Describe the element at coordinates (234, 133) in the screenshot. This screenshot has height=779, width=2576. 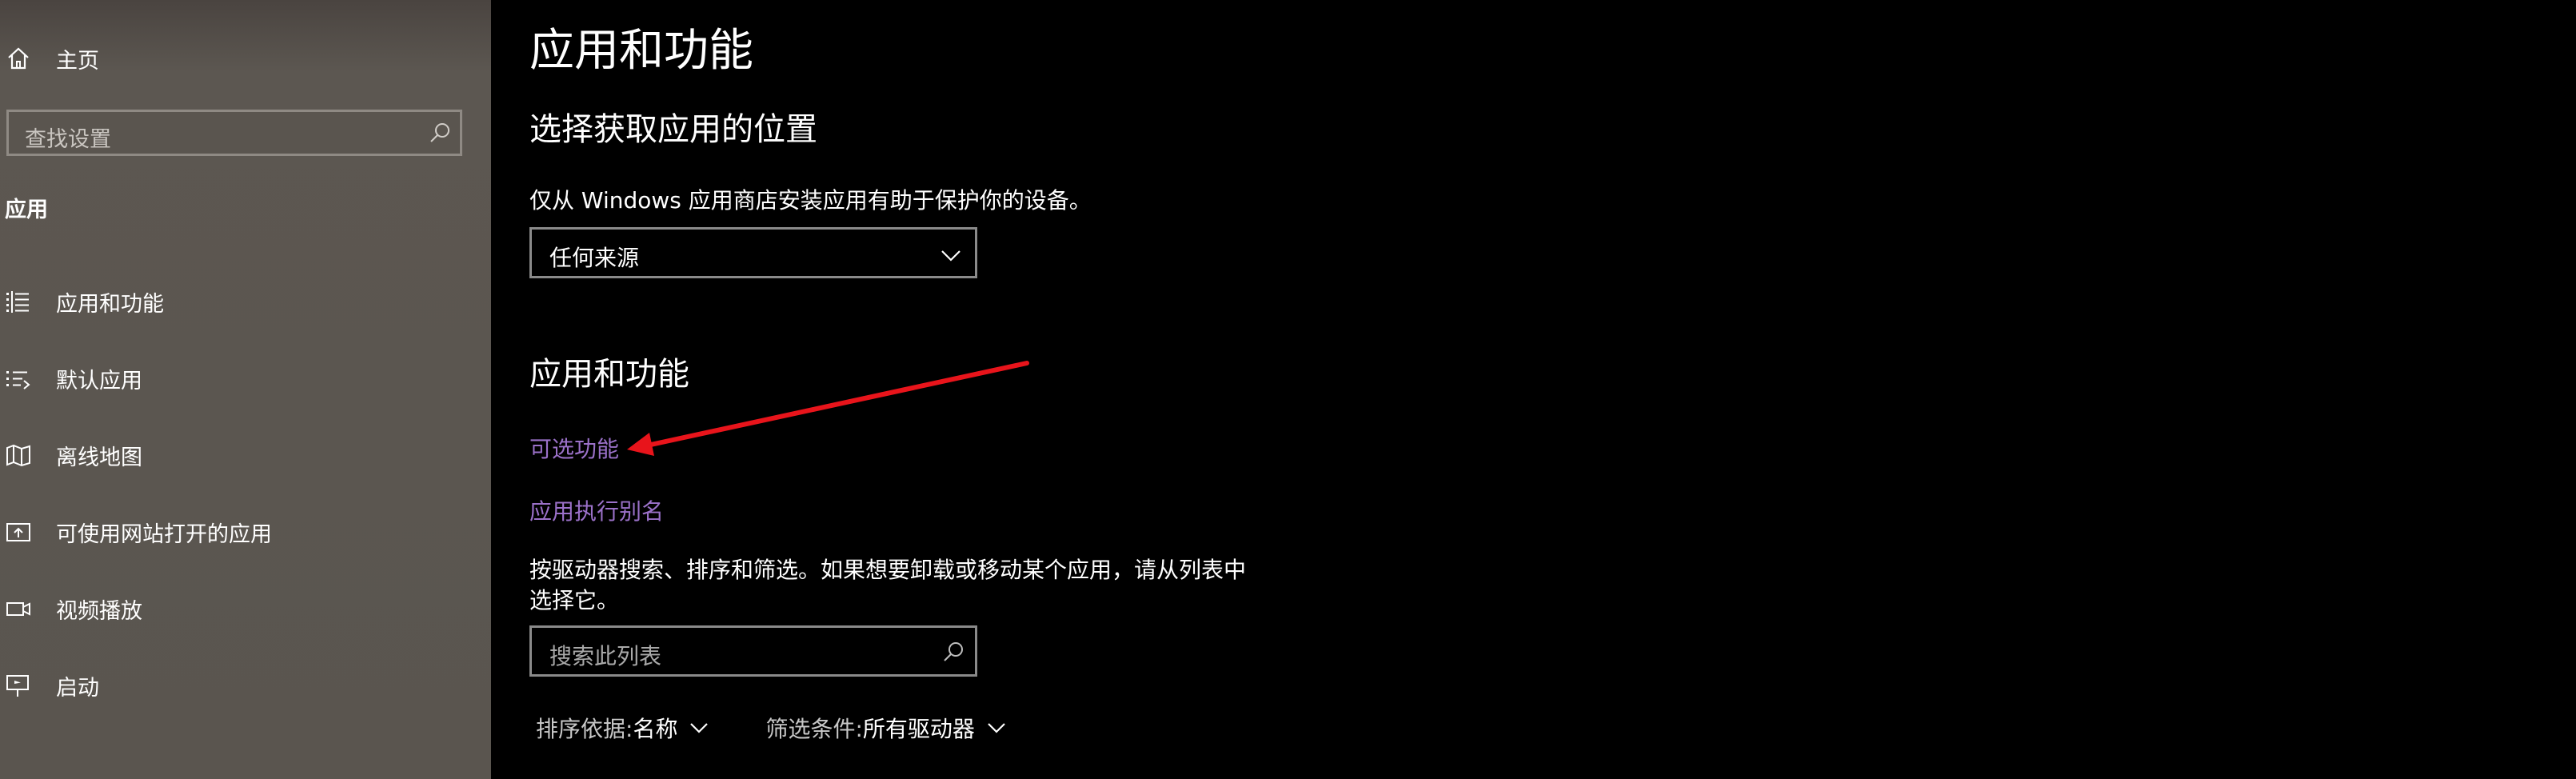
I see `settings-search-input: 查找设置` at that location.